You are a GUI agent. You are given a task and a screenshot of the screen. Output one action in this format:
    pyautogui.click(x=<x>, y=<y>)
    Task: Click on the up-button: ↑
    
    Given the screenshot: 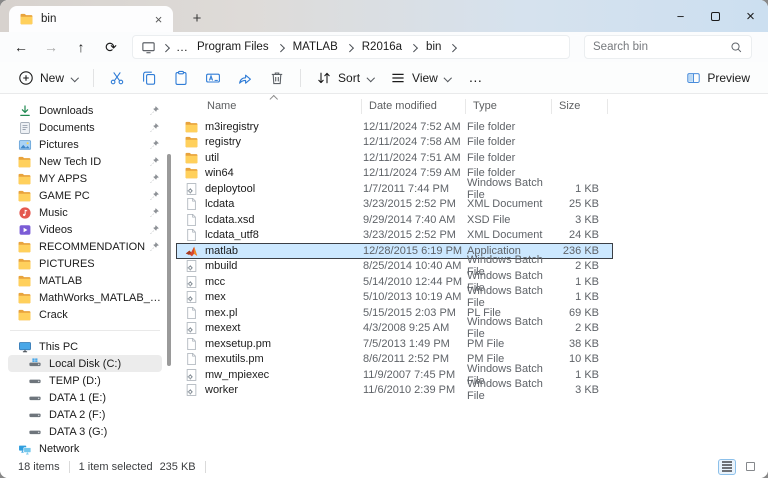 What is the action you would take?
    pyautogui.click(x=81, y=47)
    